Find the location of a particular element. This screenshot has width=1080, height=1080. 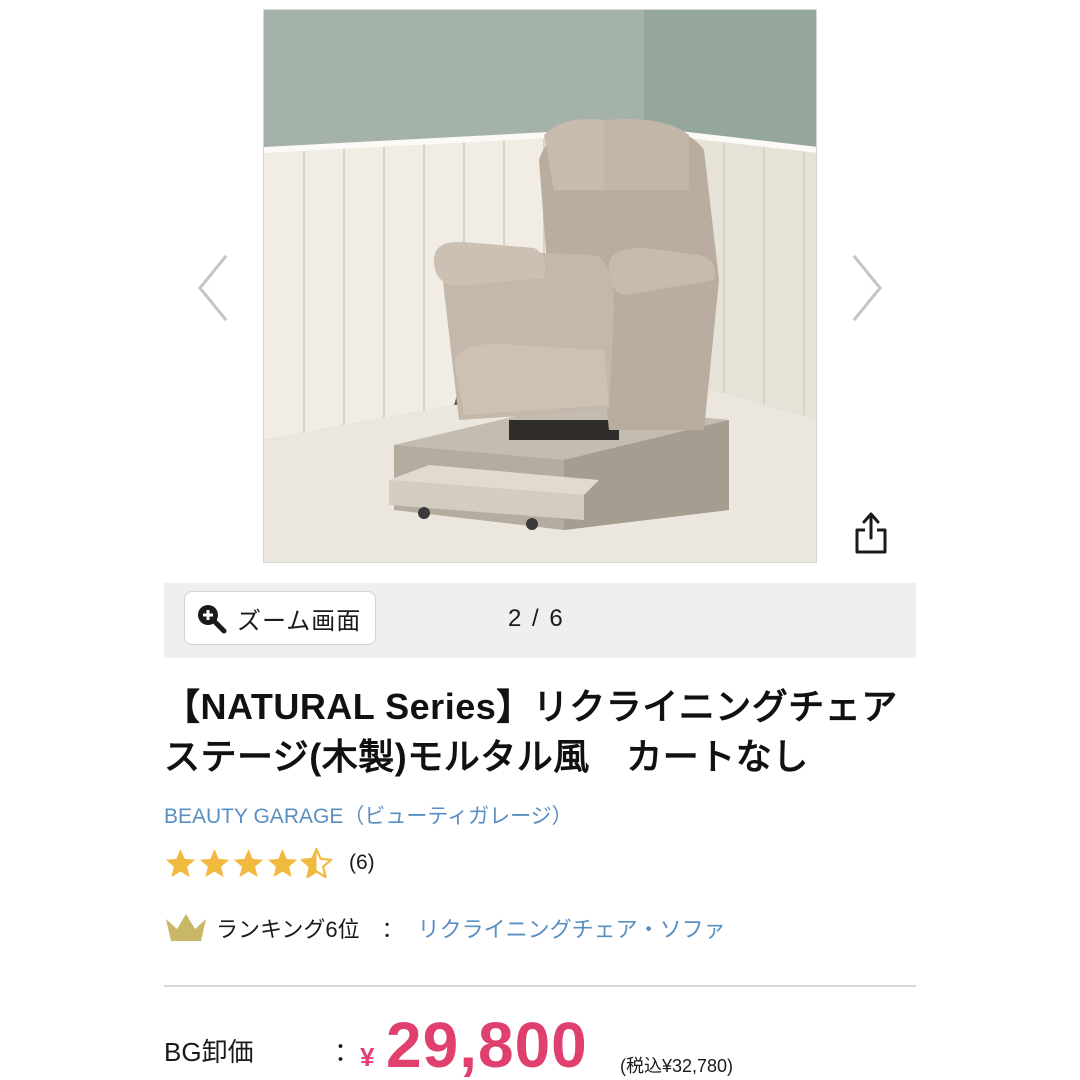

rating: (6) is located at coordinates (269, 863).